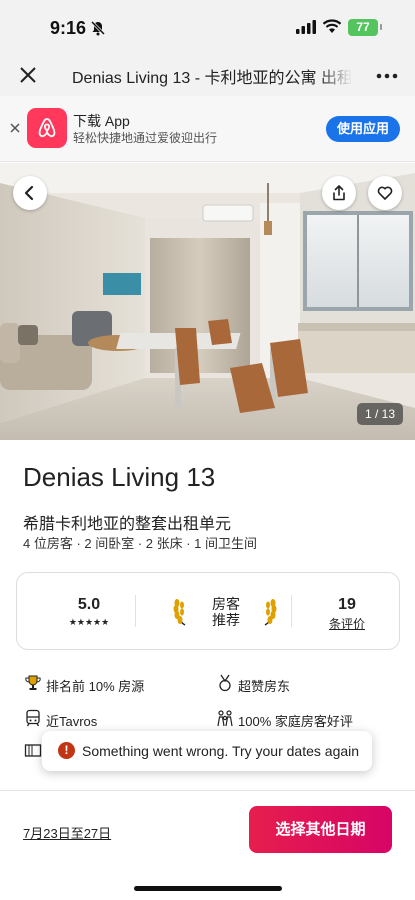 This screenshot has height=900, width=415. What do you see at coordinates (145, 138) in the screenshot?
I see `banner-subtitle: 轻松快捷地通过爱彼迎出行` at bounding box center [145, 138].